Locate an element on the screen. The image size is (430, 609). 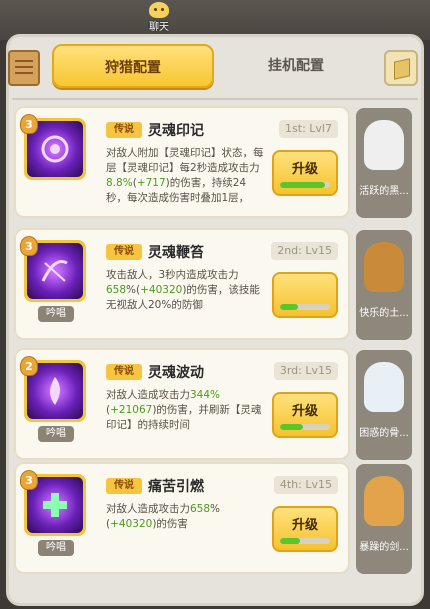
rank-badge: 2 is located at coordinates (29, 366).